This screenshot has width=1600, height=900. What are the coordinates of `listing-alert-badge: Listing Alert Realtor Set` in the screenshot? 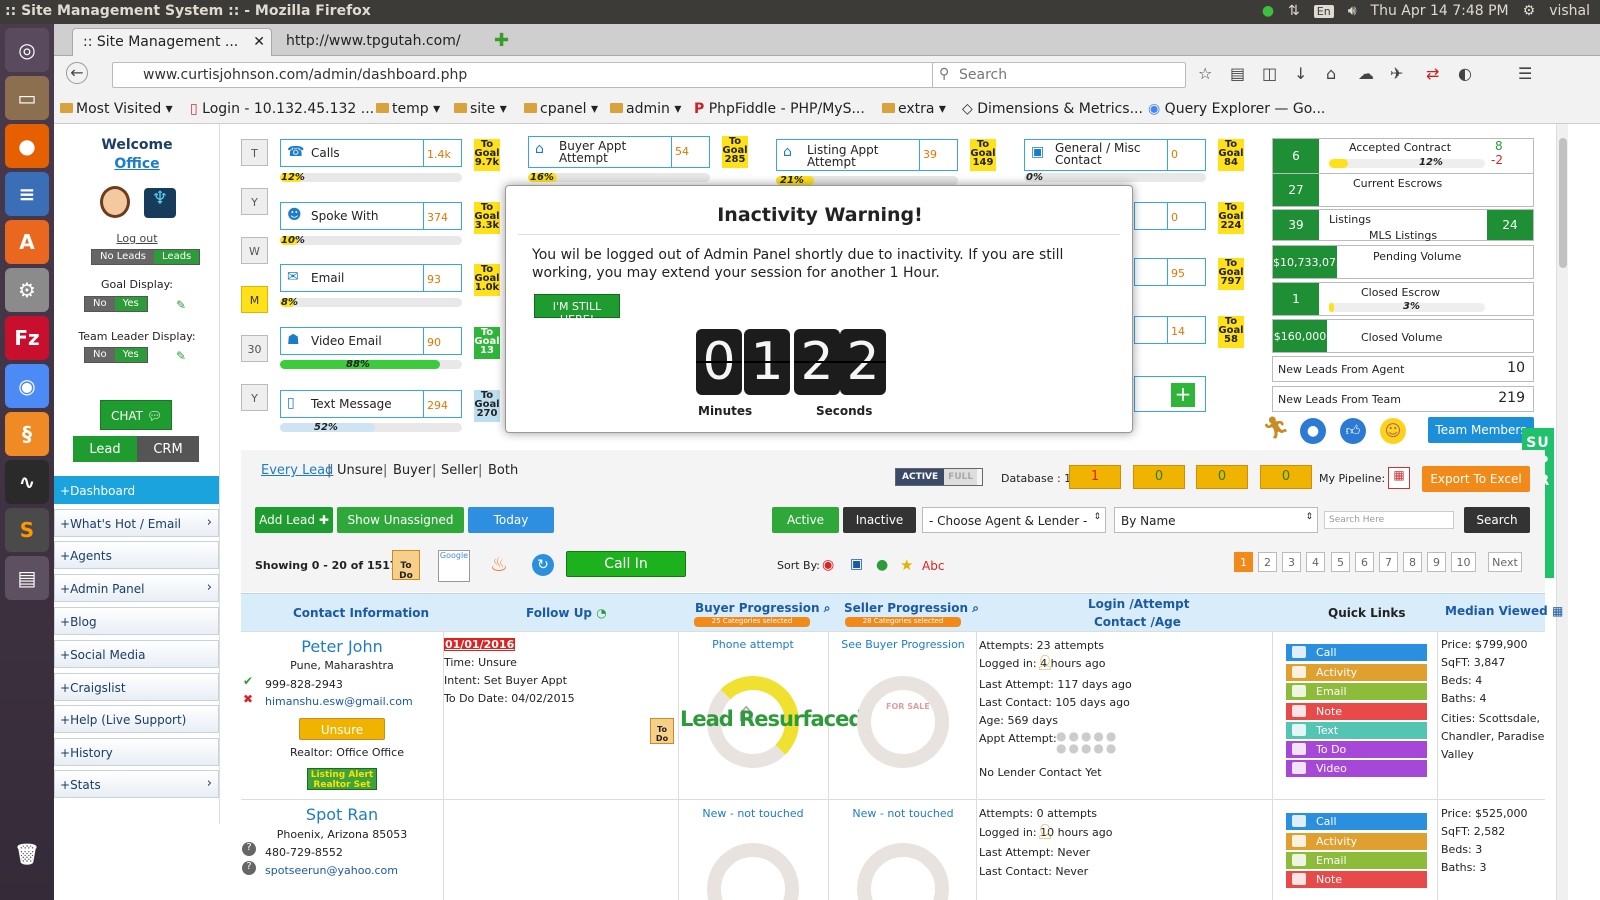 It's located at (342, 779).